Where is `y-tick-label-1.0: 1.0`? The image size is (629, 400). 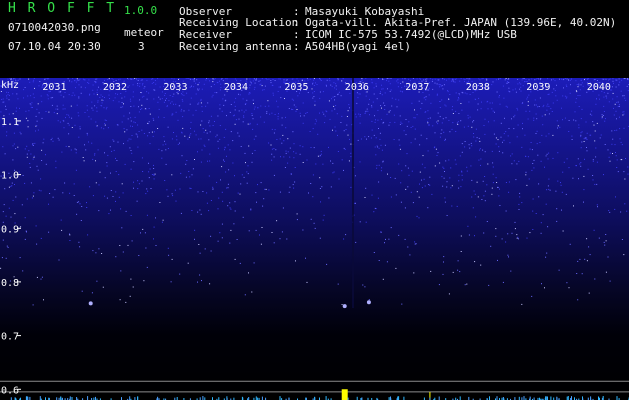 y-tick-label-1.0: 1.0 is located at coordinates (10, 176).